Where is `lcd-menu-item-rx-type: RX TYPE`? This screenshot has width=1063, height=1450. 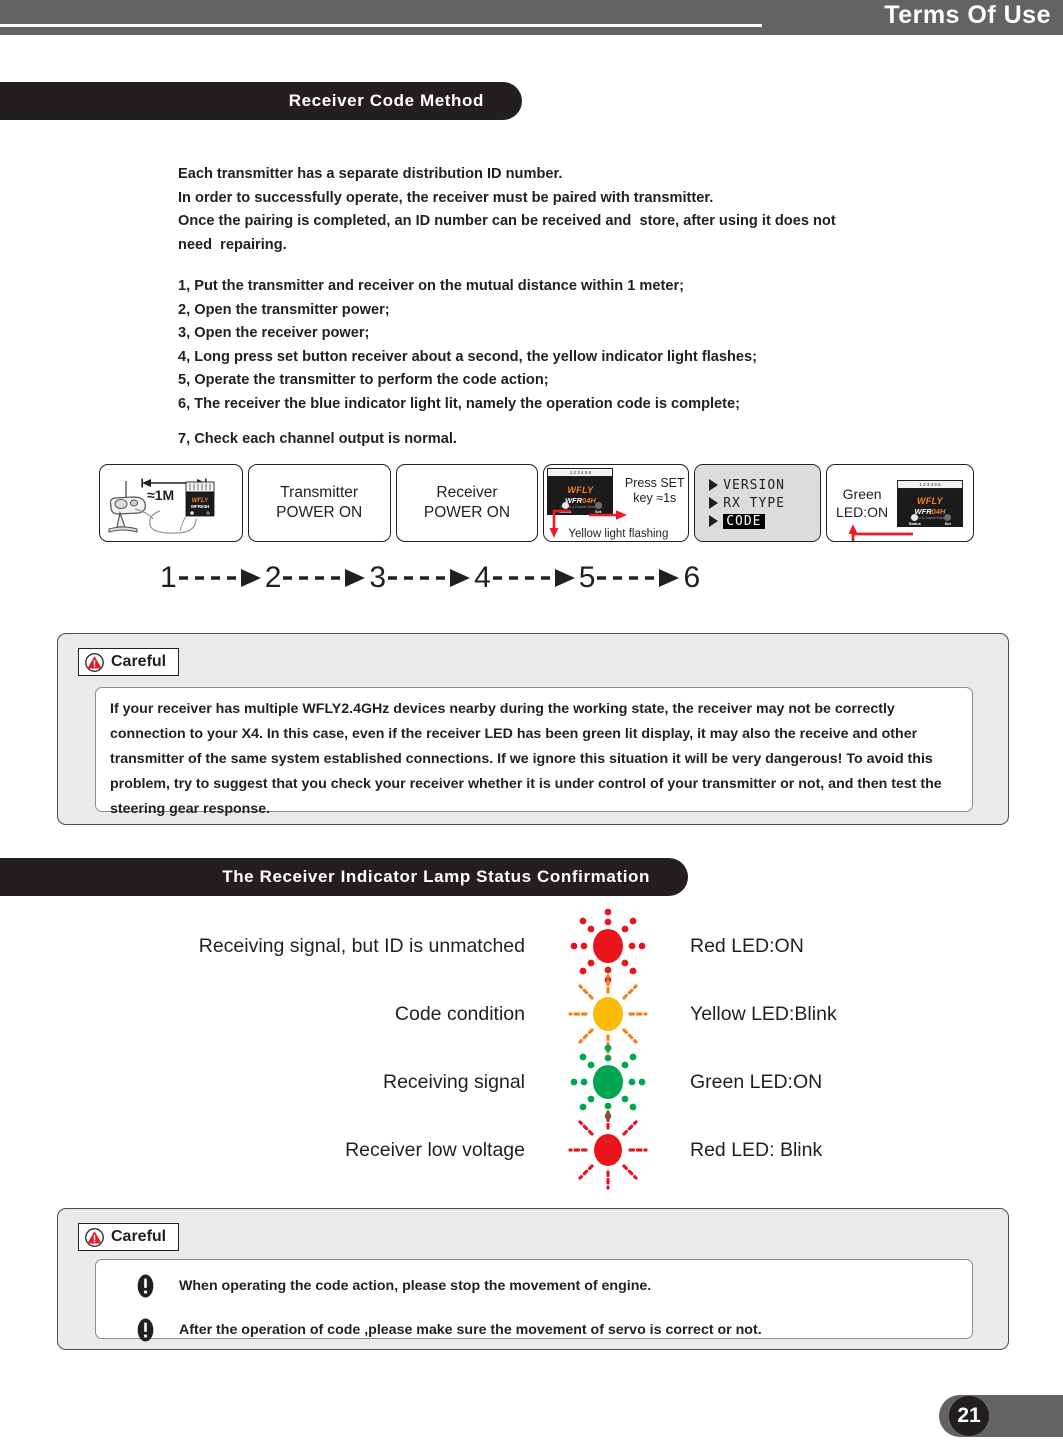 lcd-menu-item-rx-type: RX TYPE is located at coordinates (764, 503).